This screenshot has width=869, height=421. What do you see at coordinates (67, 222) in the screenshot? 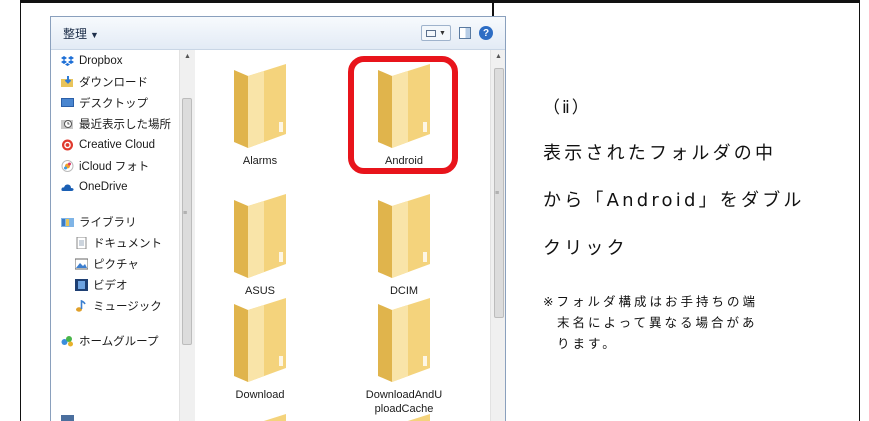
I see `libraries-icon` at bounding box center [67, 222].